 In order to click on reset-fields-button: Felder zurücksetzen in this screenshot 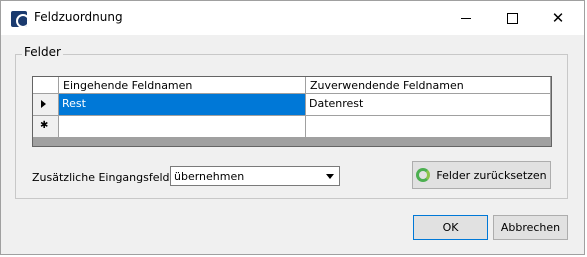, I will do `click(481, 175)`.